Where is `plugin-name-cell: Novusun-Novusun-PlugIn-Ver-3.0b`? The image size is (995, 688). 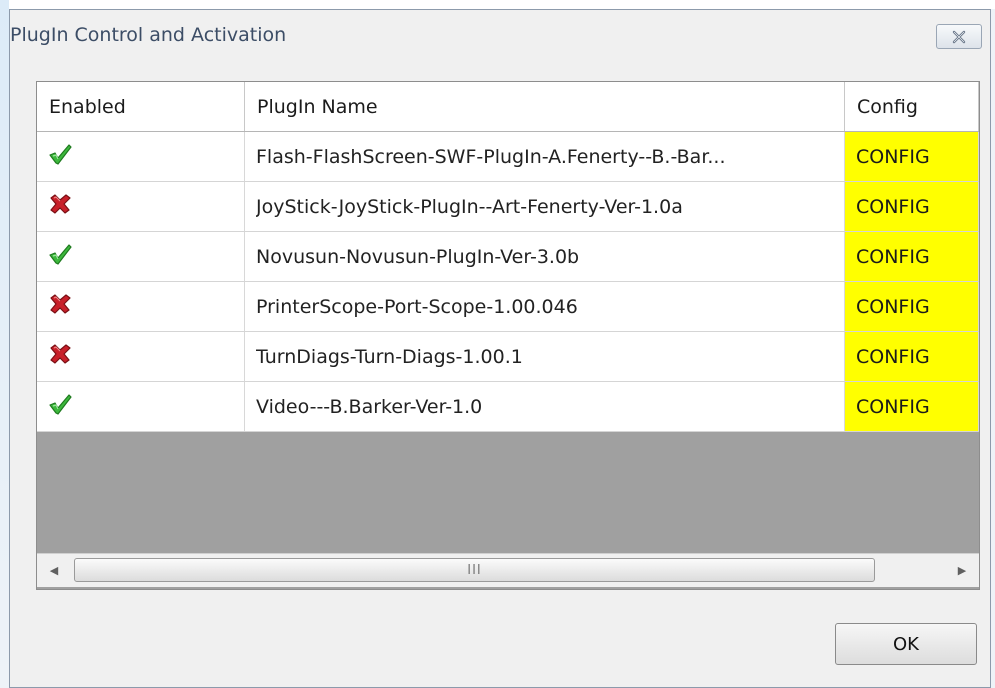
plugin-name-cell: Novusun-Novusun-PlugIn-Ver-3.0b is located at coordinates (545, 256).